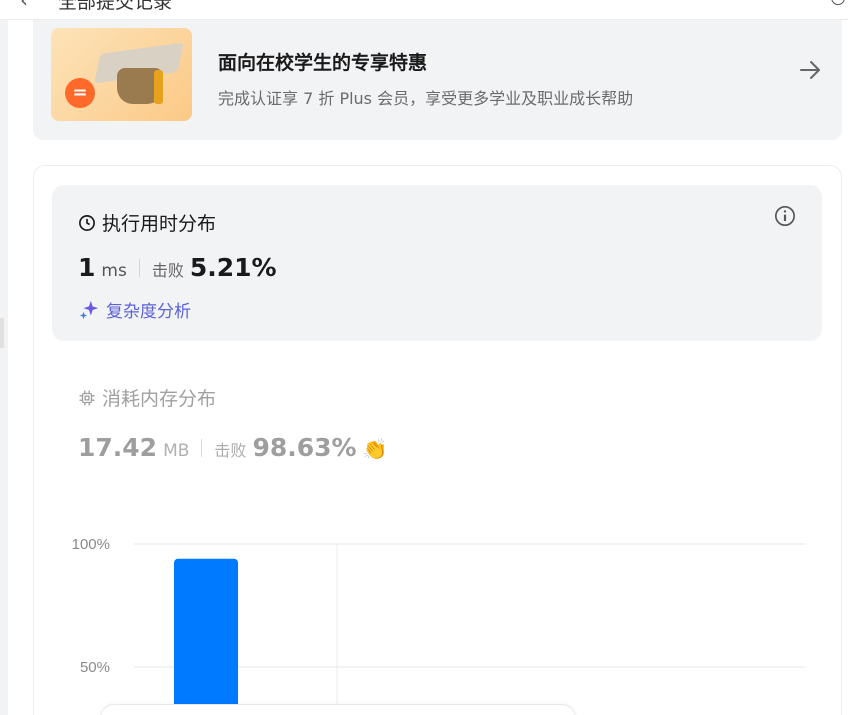 The image size is (848, 715). Describe the element at coordinates (176, 451) in the screenshot. I see `memory-unit: MB` at that location.